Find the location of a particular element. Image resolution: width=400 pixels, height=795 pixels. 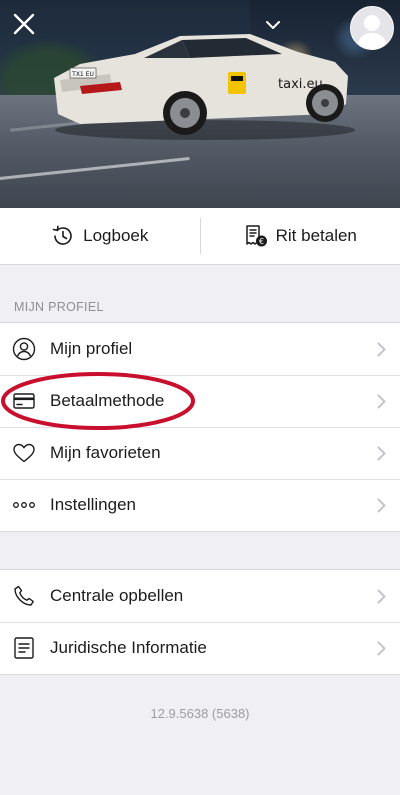

document-icon is located at coordinates (24, 648).